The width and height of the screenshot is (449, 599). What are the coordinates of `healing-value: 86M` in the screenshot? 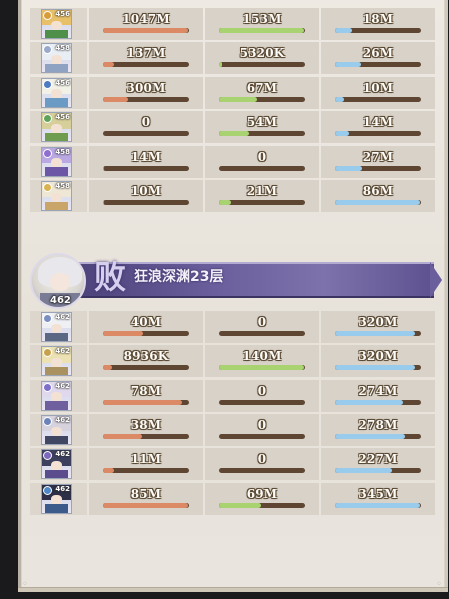 It's located at (378, 191).